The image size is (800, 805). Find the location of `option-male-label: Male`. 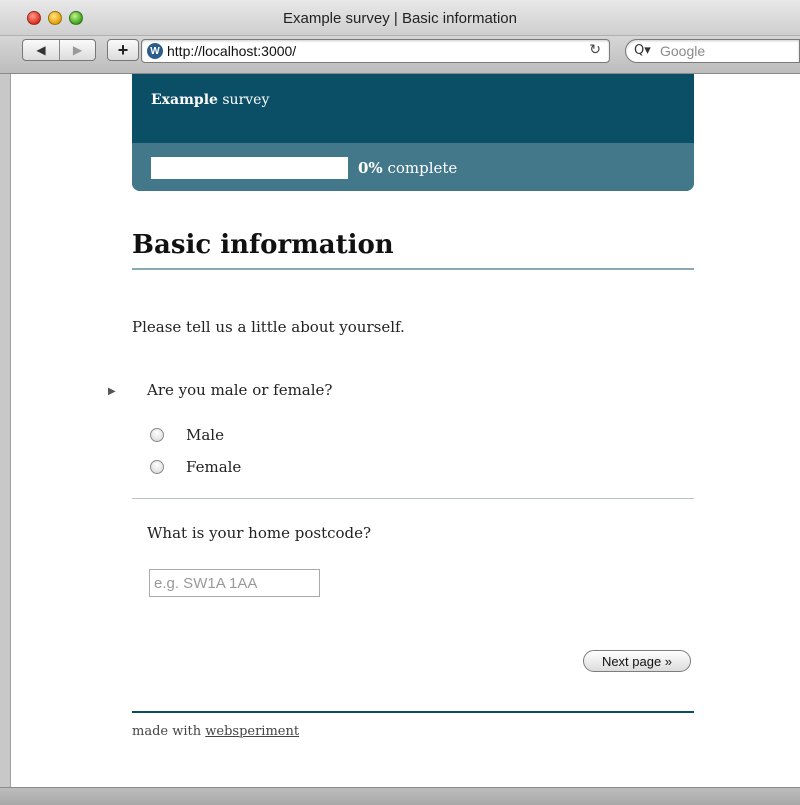

option-male-label: Male is located at coordinates (205, 435).